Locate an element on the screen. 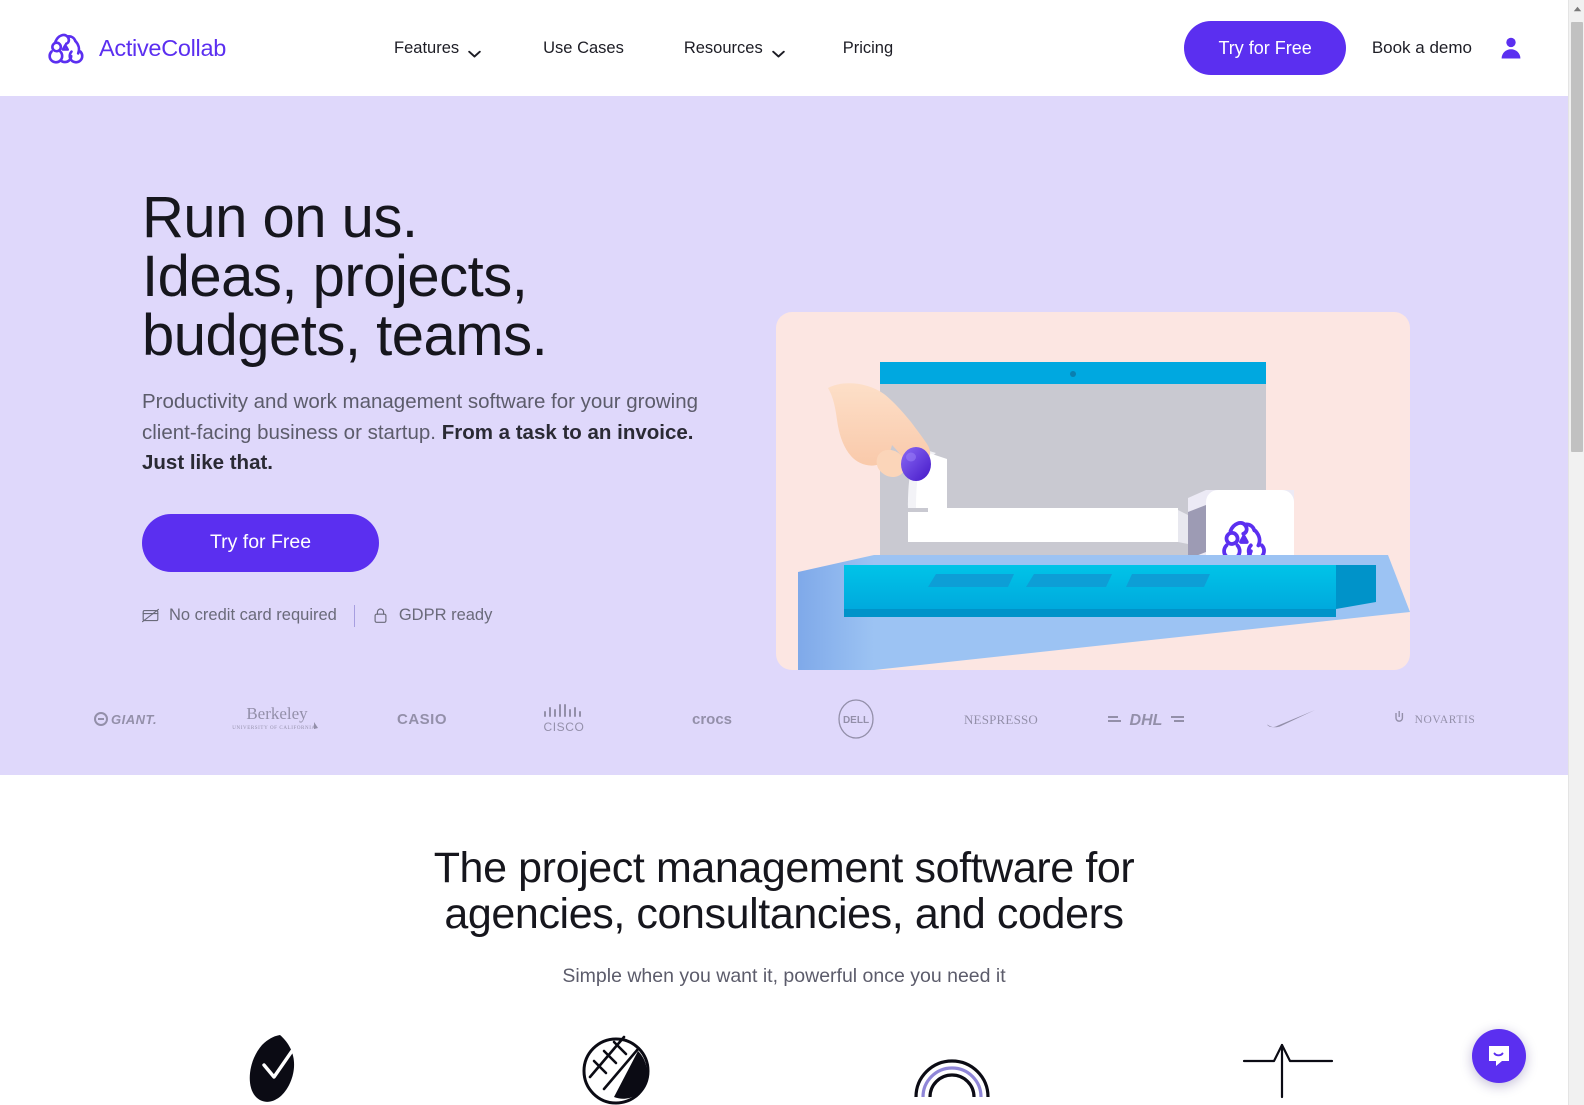 This screenshot has width=1584, height=1105. scrollbar-thumb is located at coordinates (1577, 237).